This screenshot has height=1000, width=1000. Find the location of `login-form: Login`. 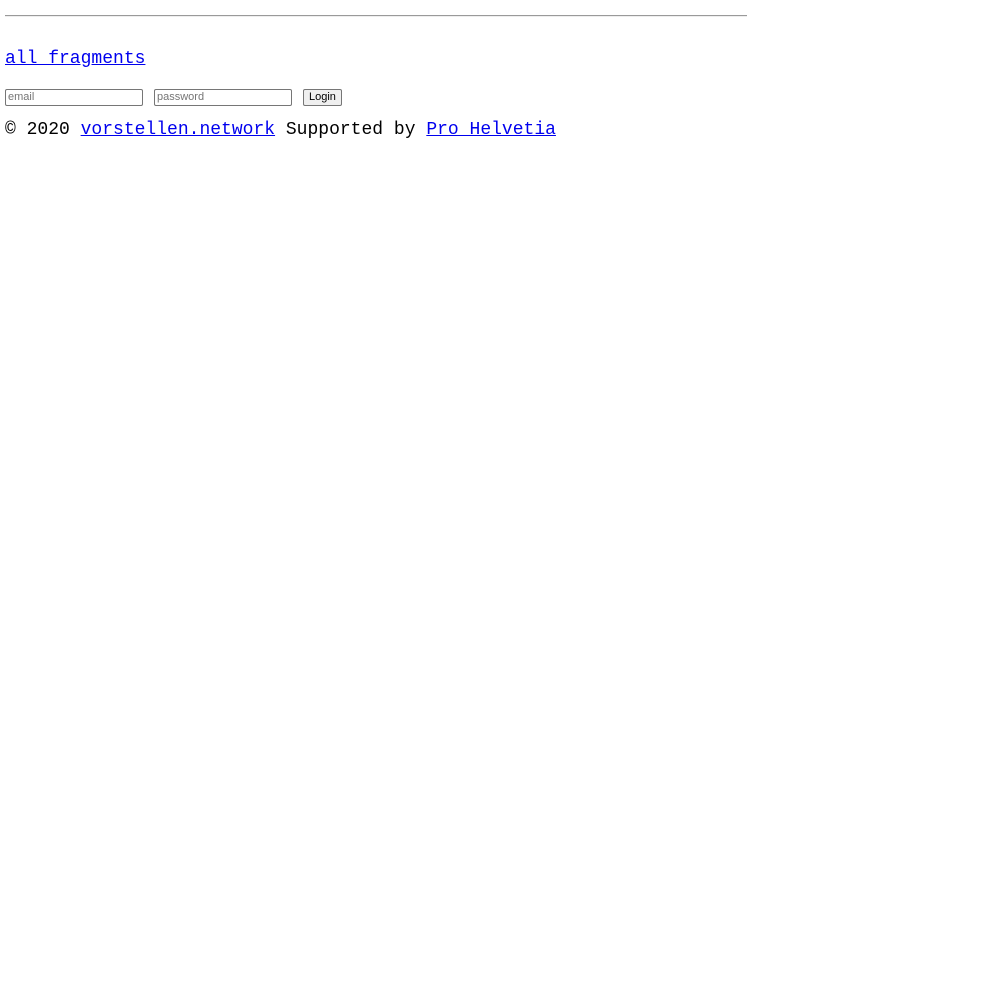

login-form: Login is located at coordinates (173, 97).